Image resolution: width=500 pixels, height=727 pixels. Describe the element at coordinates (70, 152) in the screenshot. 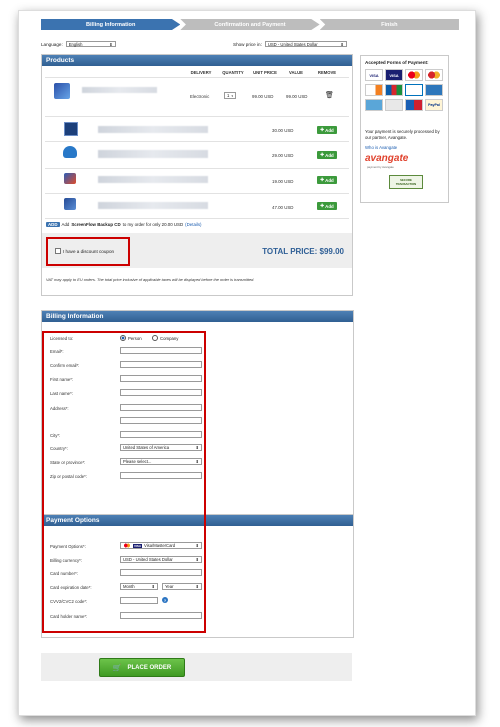

I see `support-headset-icon` at that location.